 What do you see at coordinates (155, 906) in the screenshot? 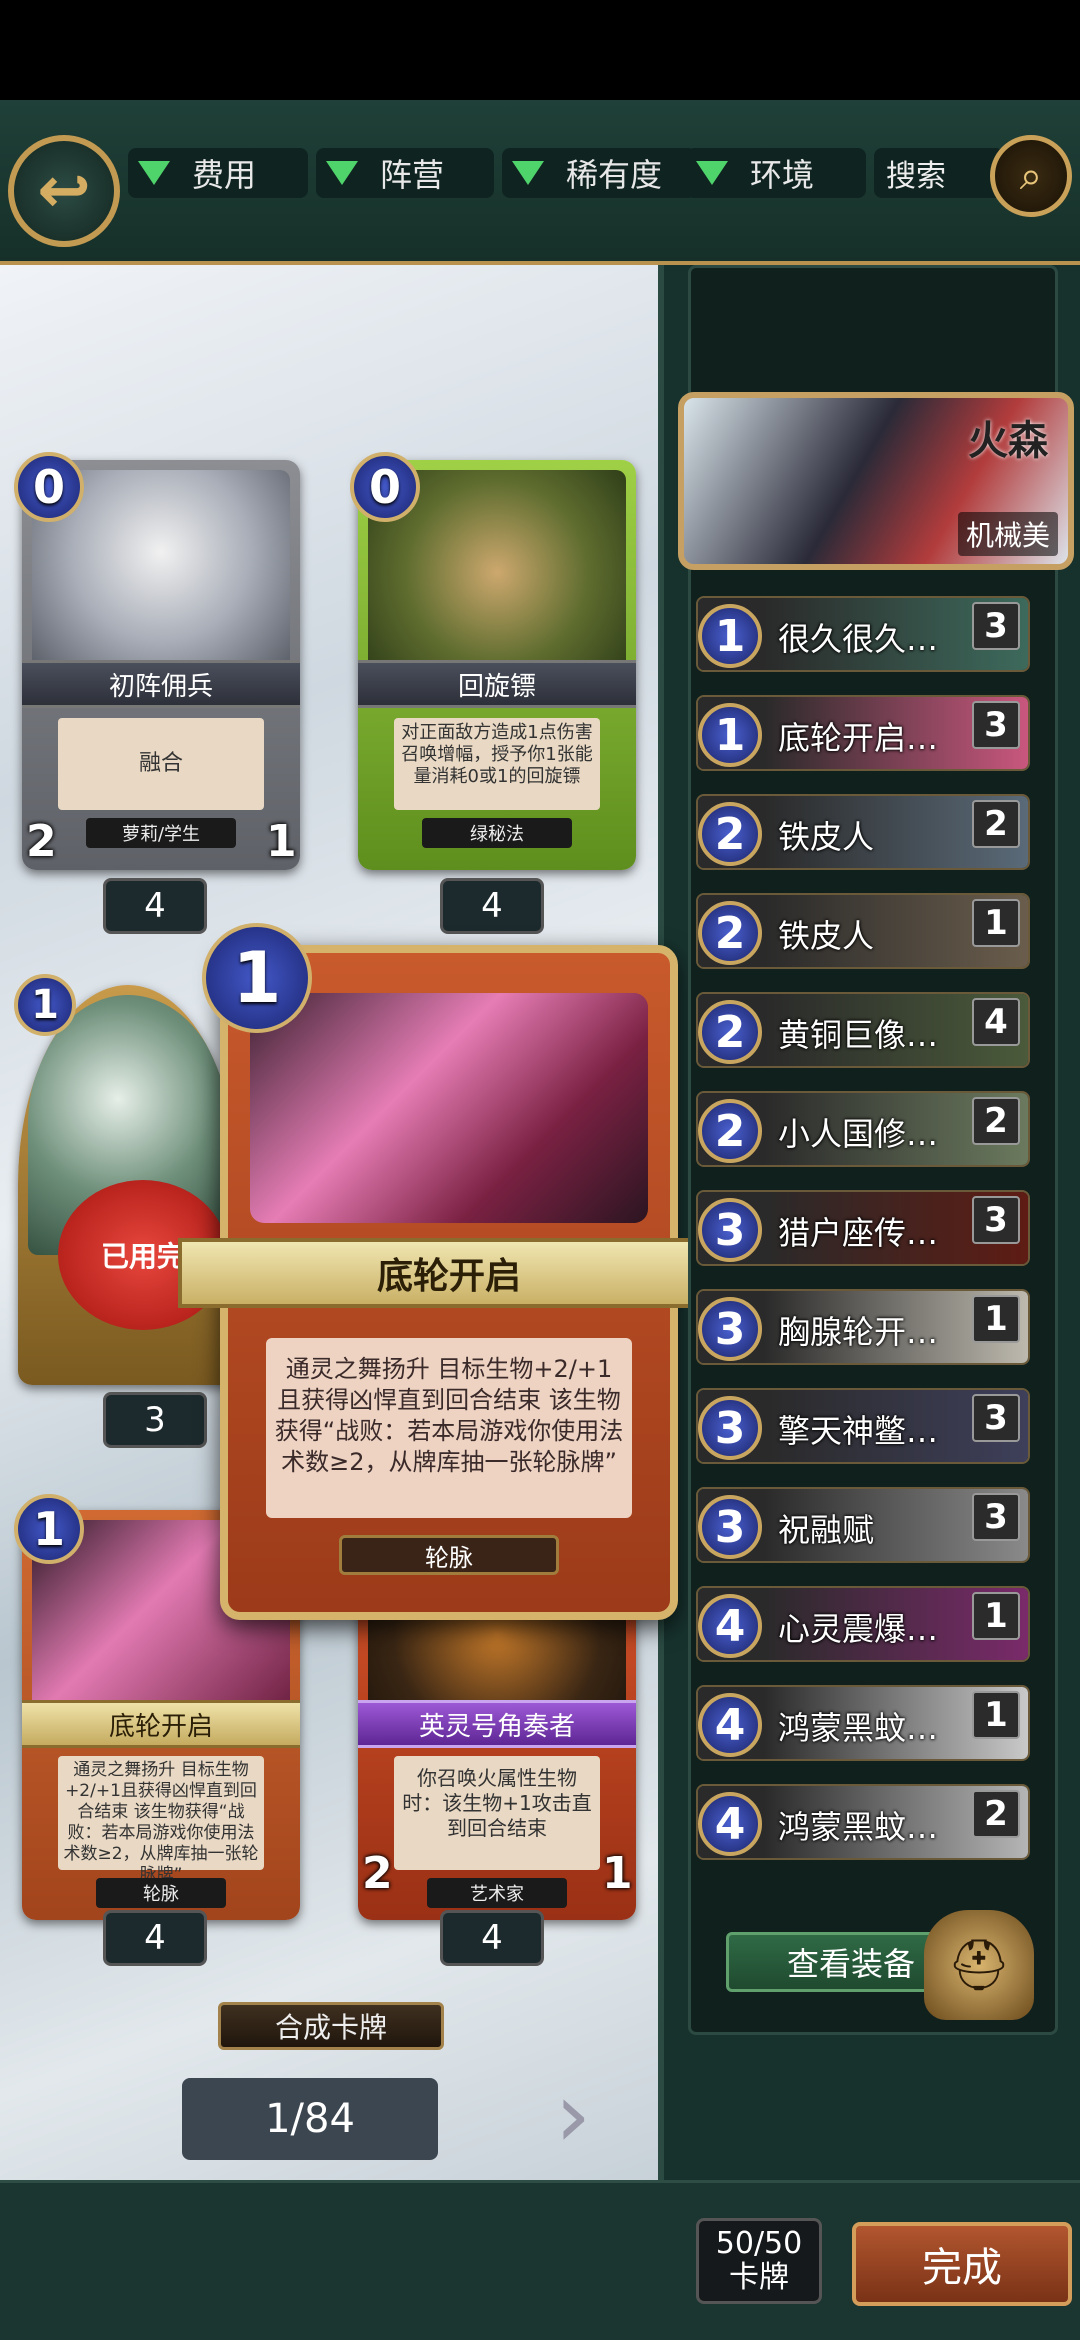
I see `card-count: 4` at bounding box center [155, 906].